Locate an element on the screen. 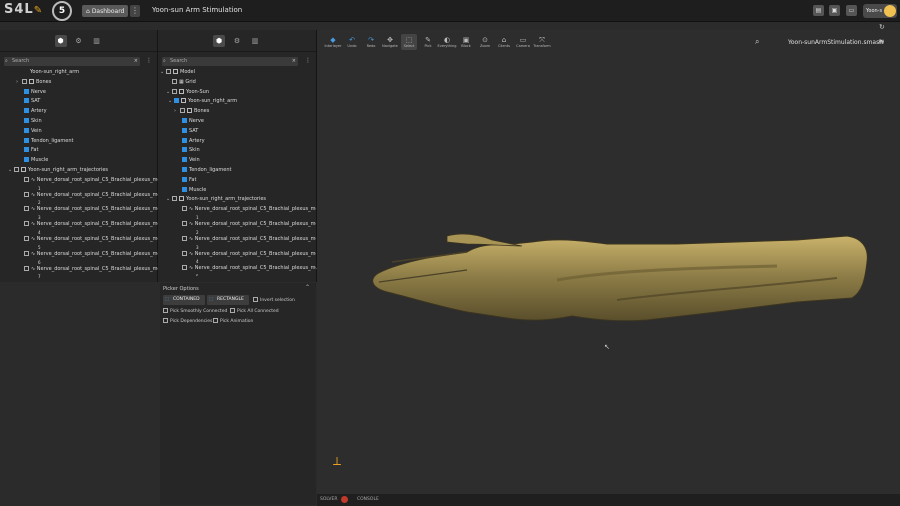 This screenshot has height=506, width=900. pick-animation-checkbox: Pick Animation is located at coordinates (233, 321).